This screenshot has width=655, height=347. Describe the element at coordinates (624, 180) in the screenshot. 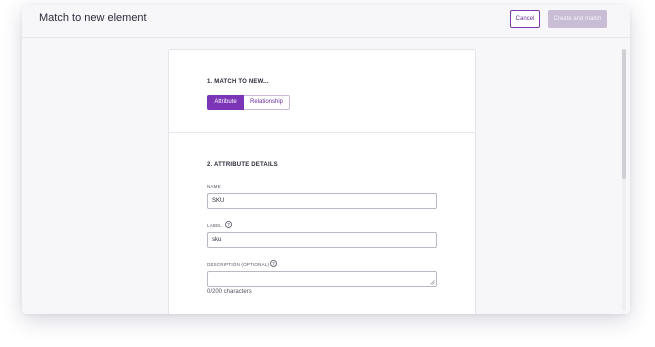

I see `scrollbar` at that location.